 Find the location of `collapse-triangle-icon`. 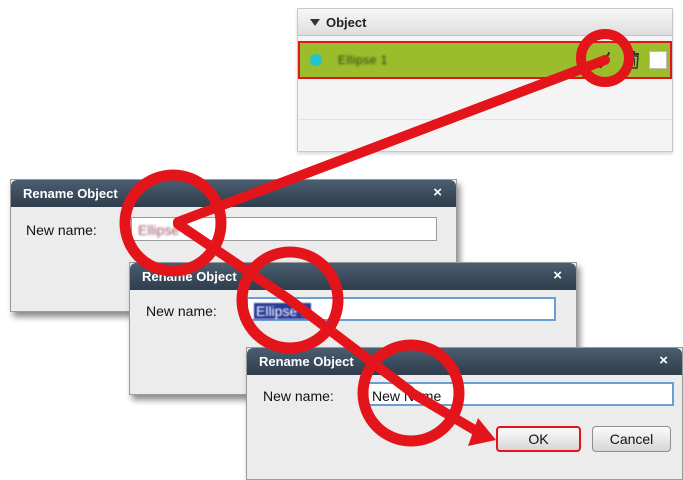

collapse-triangle-icon is located at coordinates (315, 22).